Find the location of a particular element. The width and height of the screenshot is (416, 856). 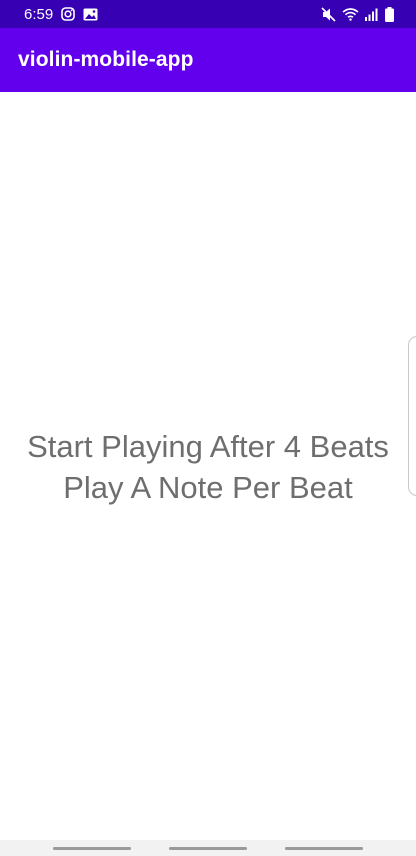

mute-icon is located at coordinates (328, 14).